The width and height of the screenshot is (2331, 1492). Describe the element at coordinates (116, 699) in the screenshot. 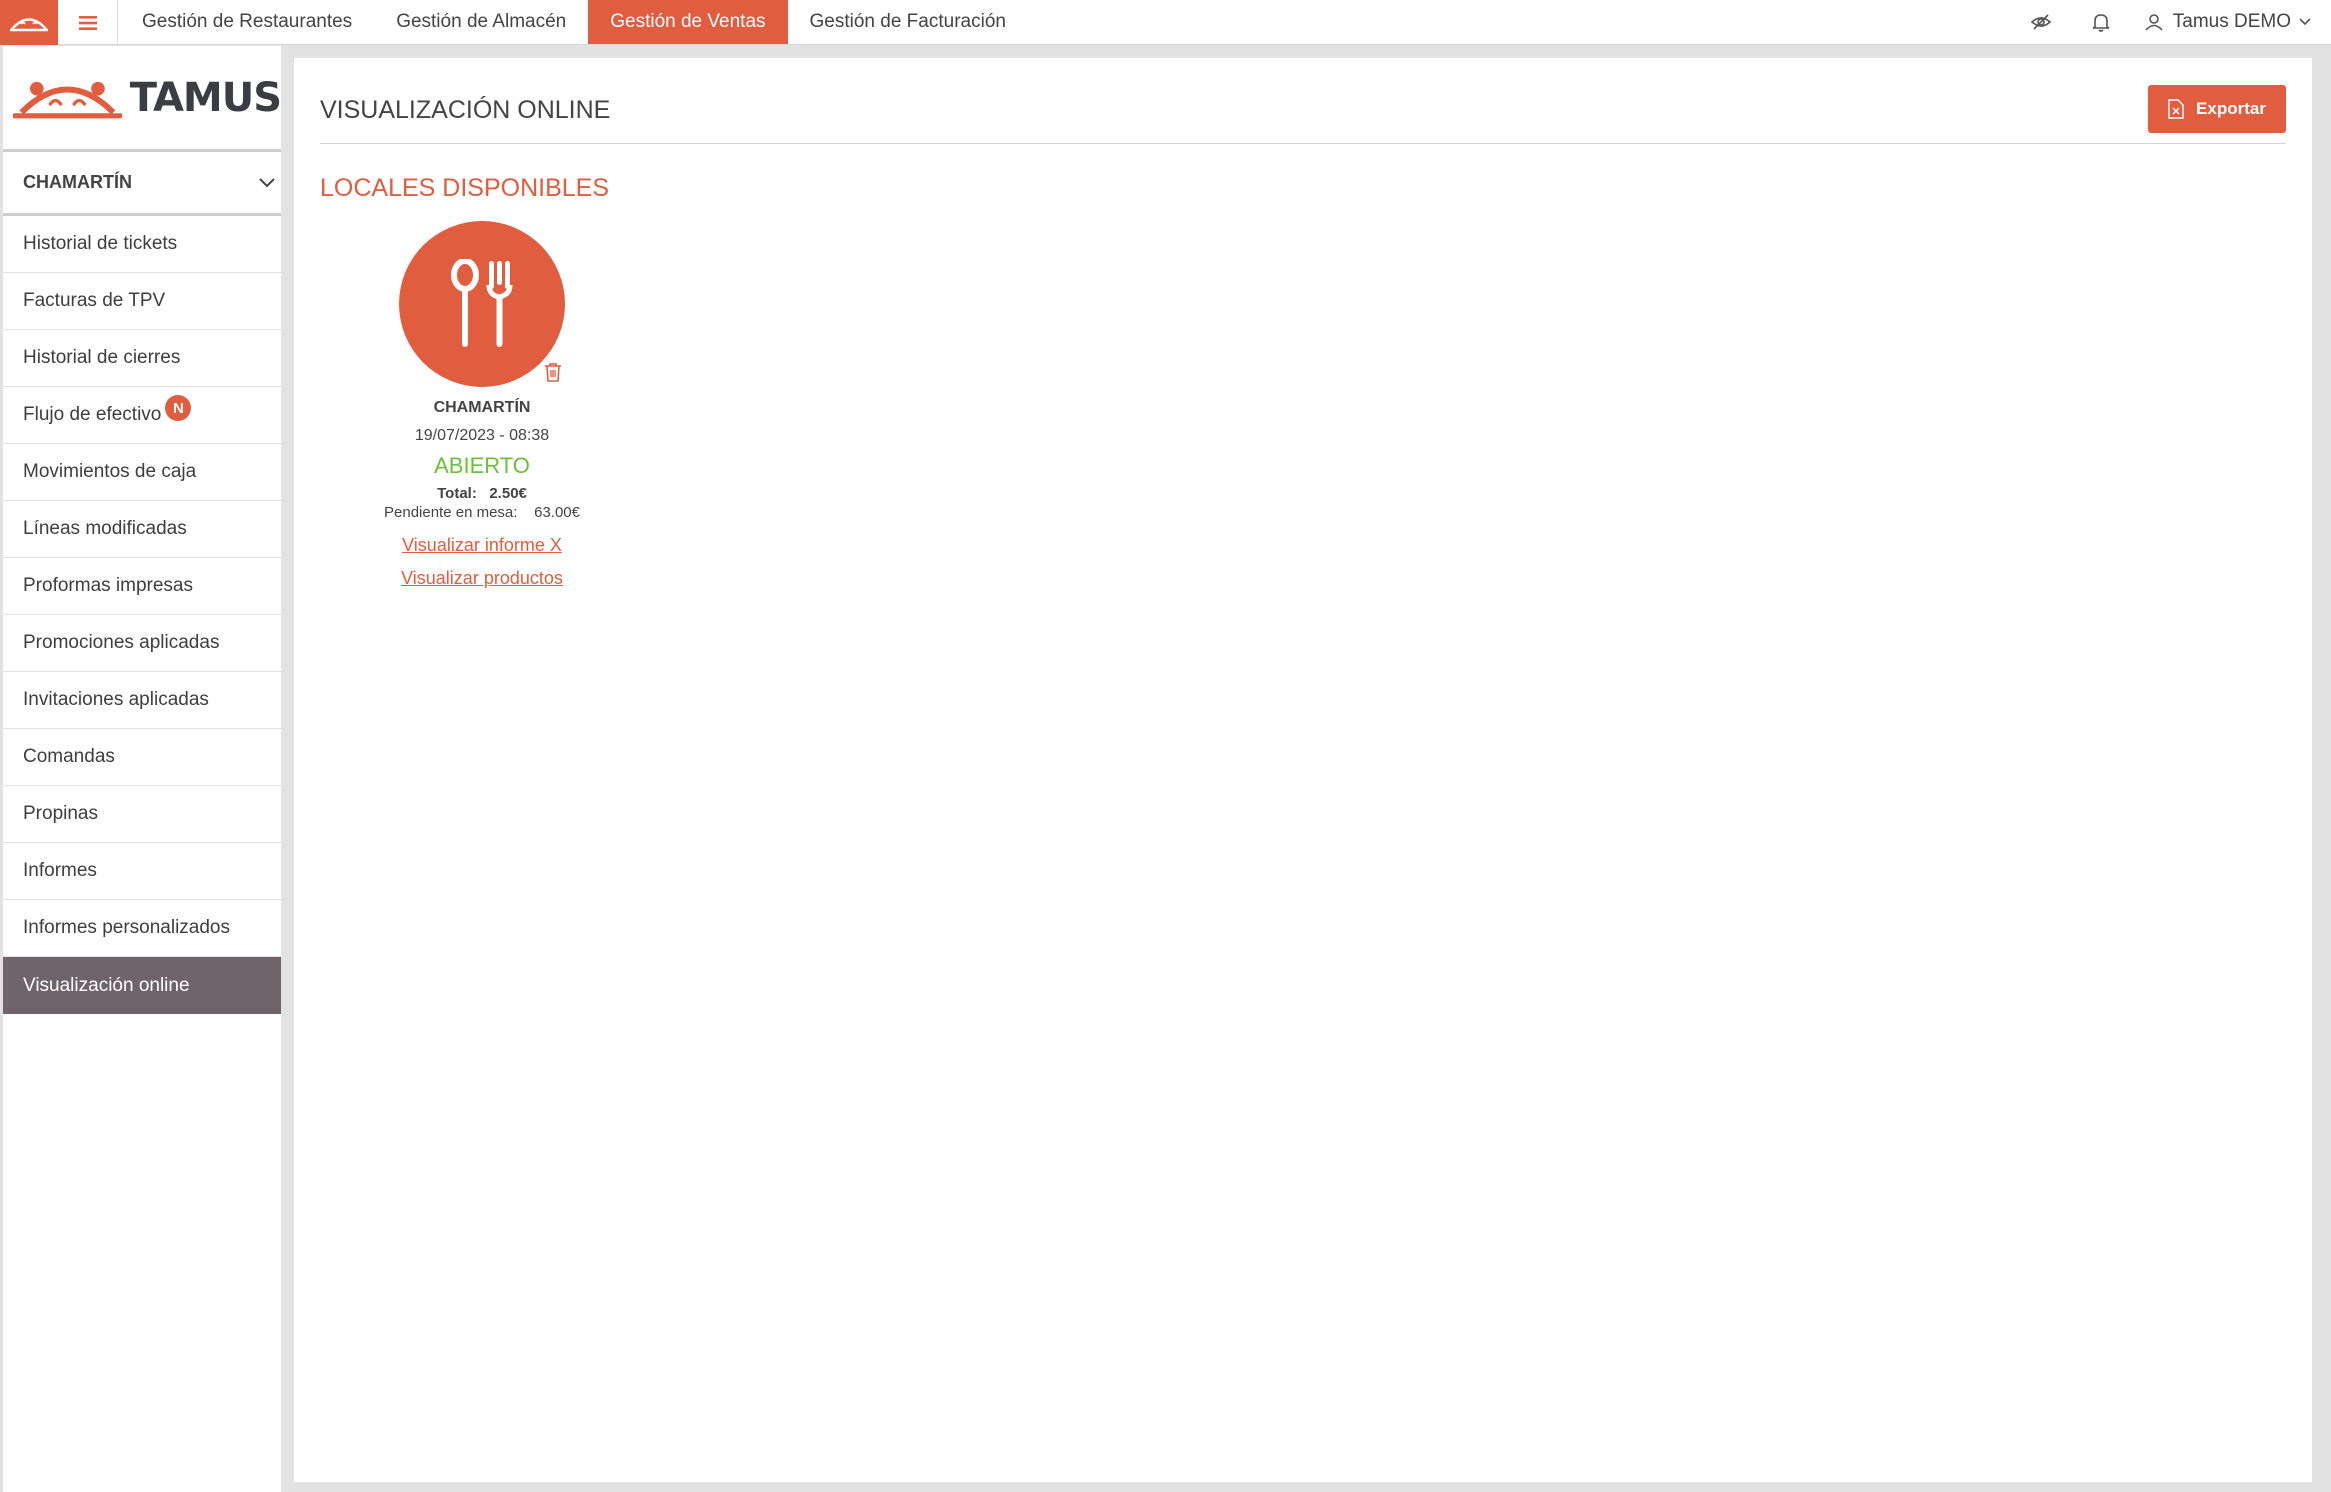

I see `sidebar-item-label: Invitaciones aplicadas` at that location.